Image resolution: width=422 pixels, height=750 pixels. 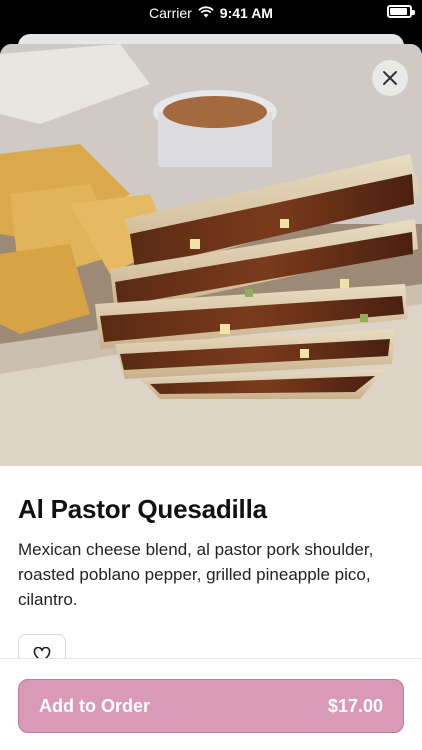 I want to click on battery-icon, so click(x=401, y=11).